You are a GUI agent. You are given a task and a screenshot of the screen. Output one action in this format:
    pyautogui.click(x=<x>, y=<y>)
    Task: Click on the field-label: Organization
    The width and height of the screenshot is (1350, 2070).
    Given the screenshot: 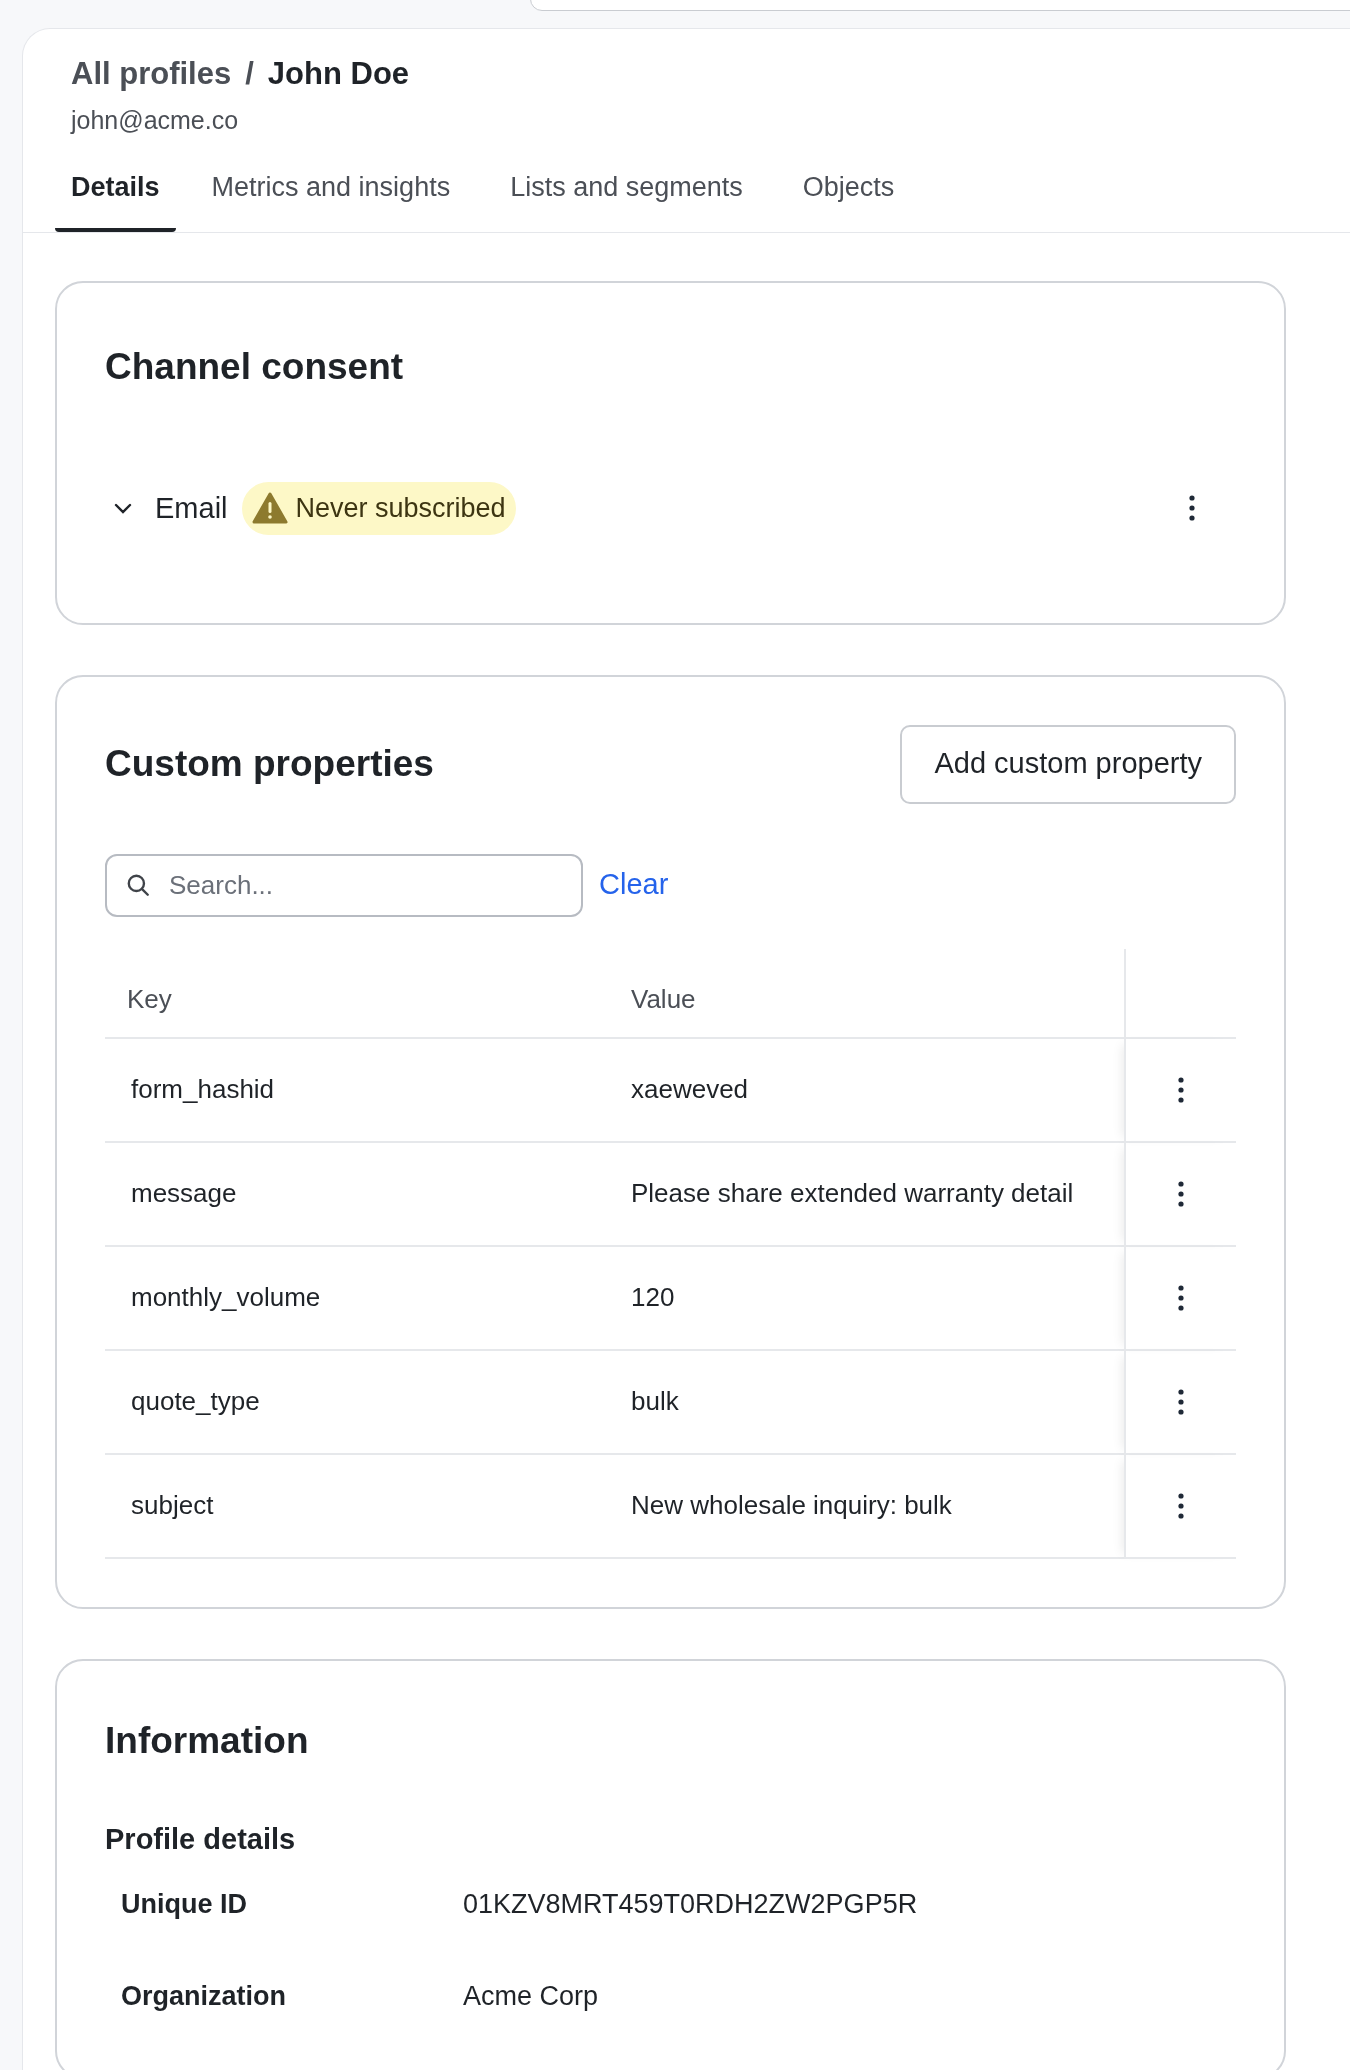 What is the action you would take?
    pyautogui.click(x=204, y=1996)
    